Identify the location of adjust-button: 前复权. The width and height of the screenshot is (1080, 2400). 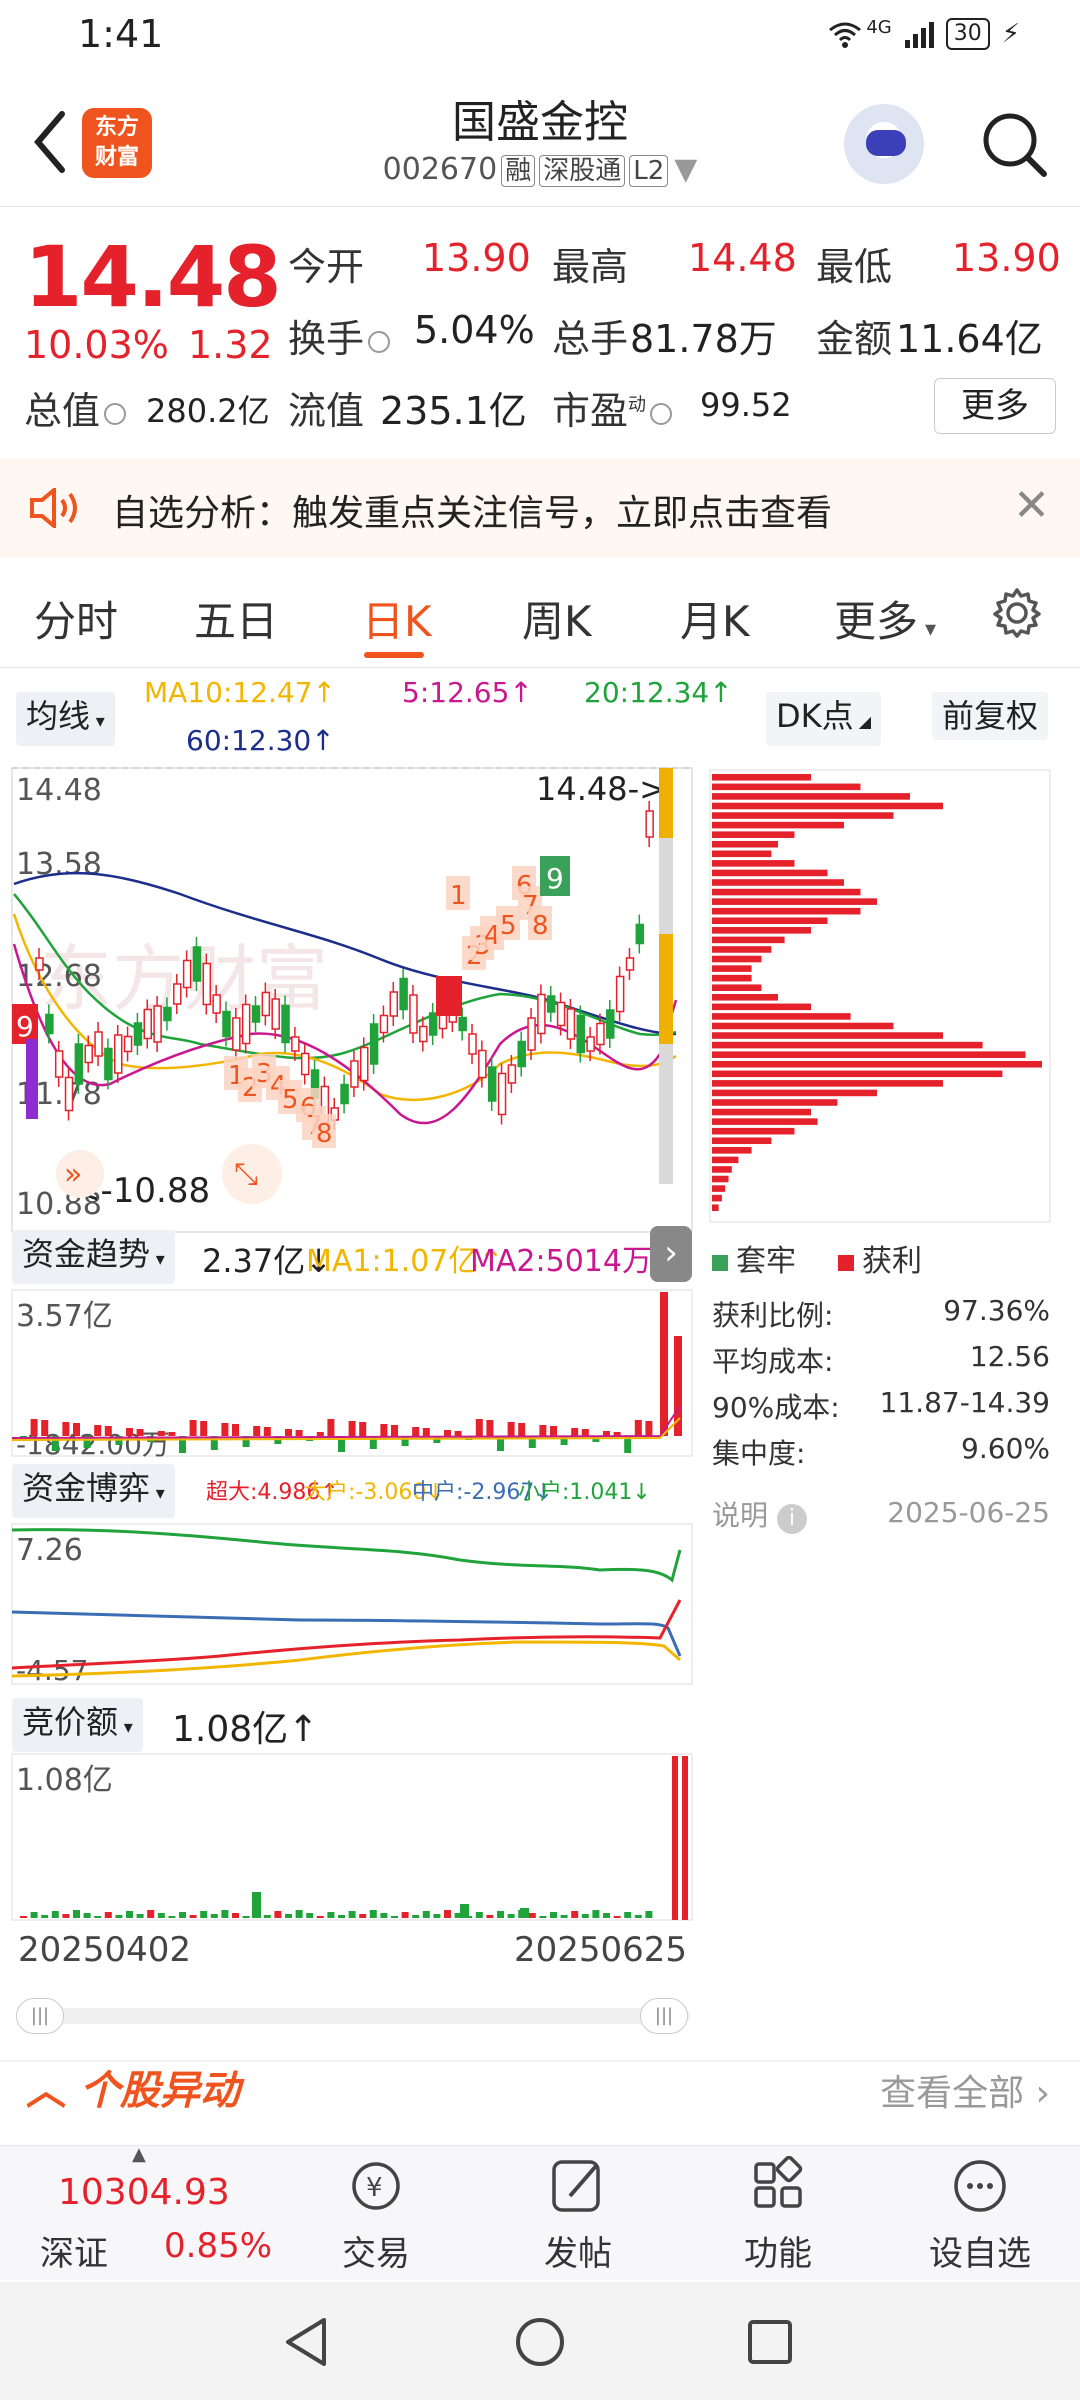
(990, 716).